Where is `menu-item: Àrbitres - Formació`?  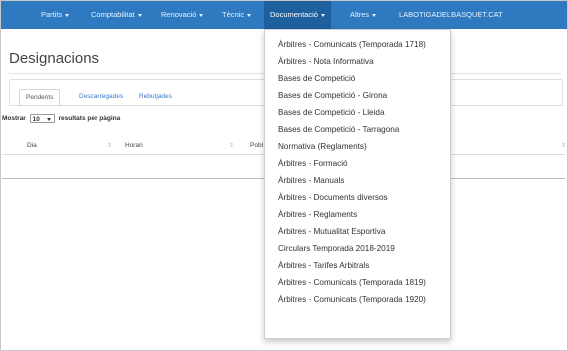
menu-item: Àrbitres - Formació is located at coordinates (313, 163).